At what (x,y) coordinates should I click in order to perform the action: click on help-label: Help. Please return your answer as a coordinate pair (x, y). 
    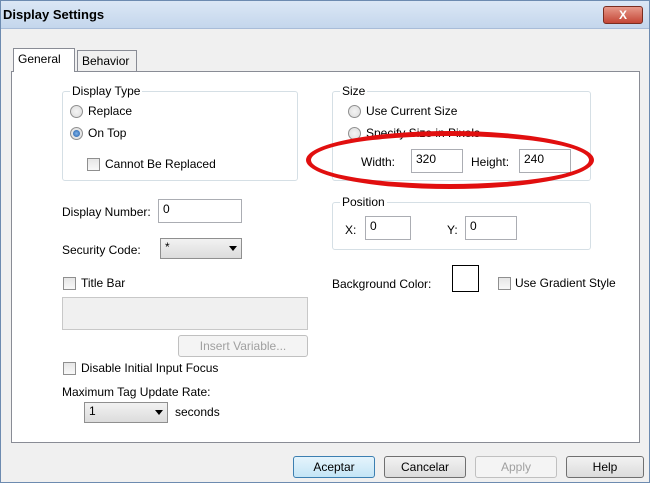
    Looking at the image, I should click on (605, 467).